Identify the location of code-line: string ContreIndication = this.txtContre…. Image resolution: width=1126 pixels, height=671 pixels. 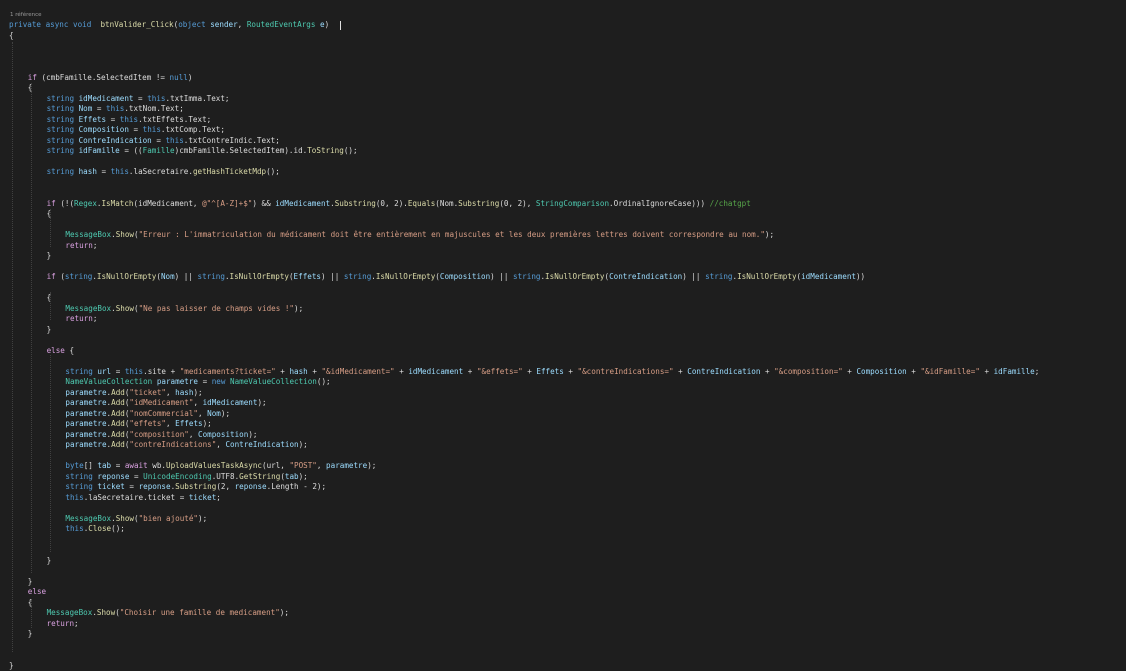
(163, 141).